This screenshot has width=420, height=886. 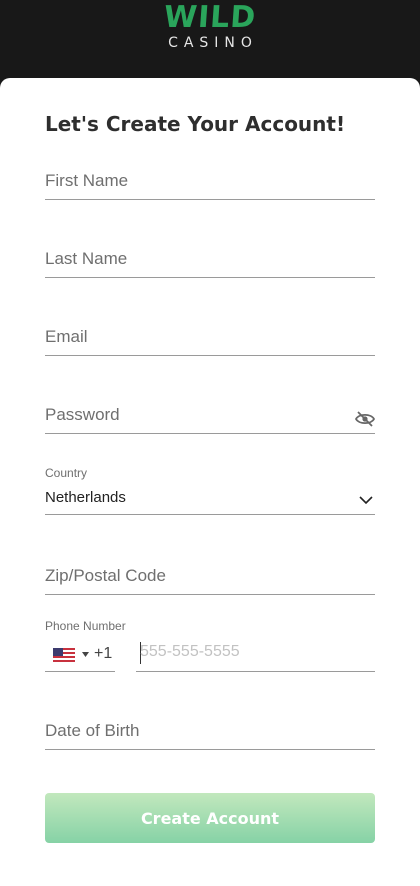 I want to click on password-field: Password, so click(x=210, y=418).